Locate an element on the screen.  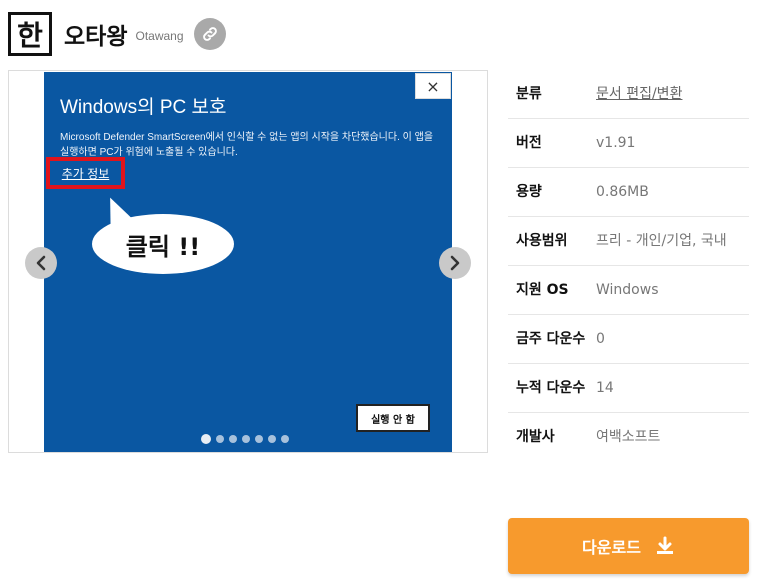
slide-more-info-highlight: 추가 정보 is located at coordinates (85, 173).